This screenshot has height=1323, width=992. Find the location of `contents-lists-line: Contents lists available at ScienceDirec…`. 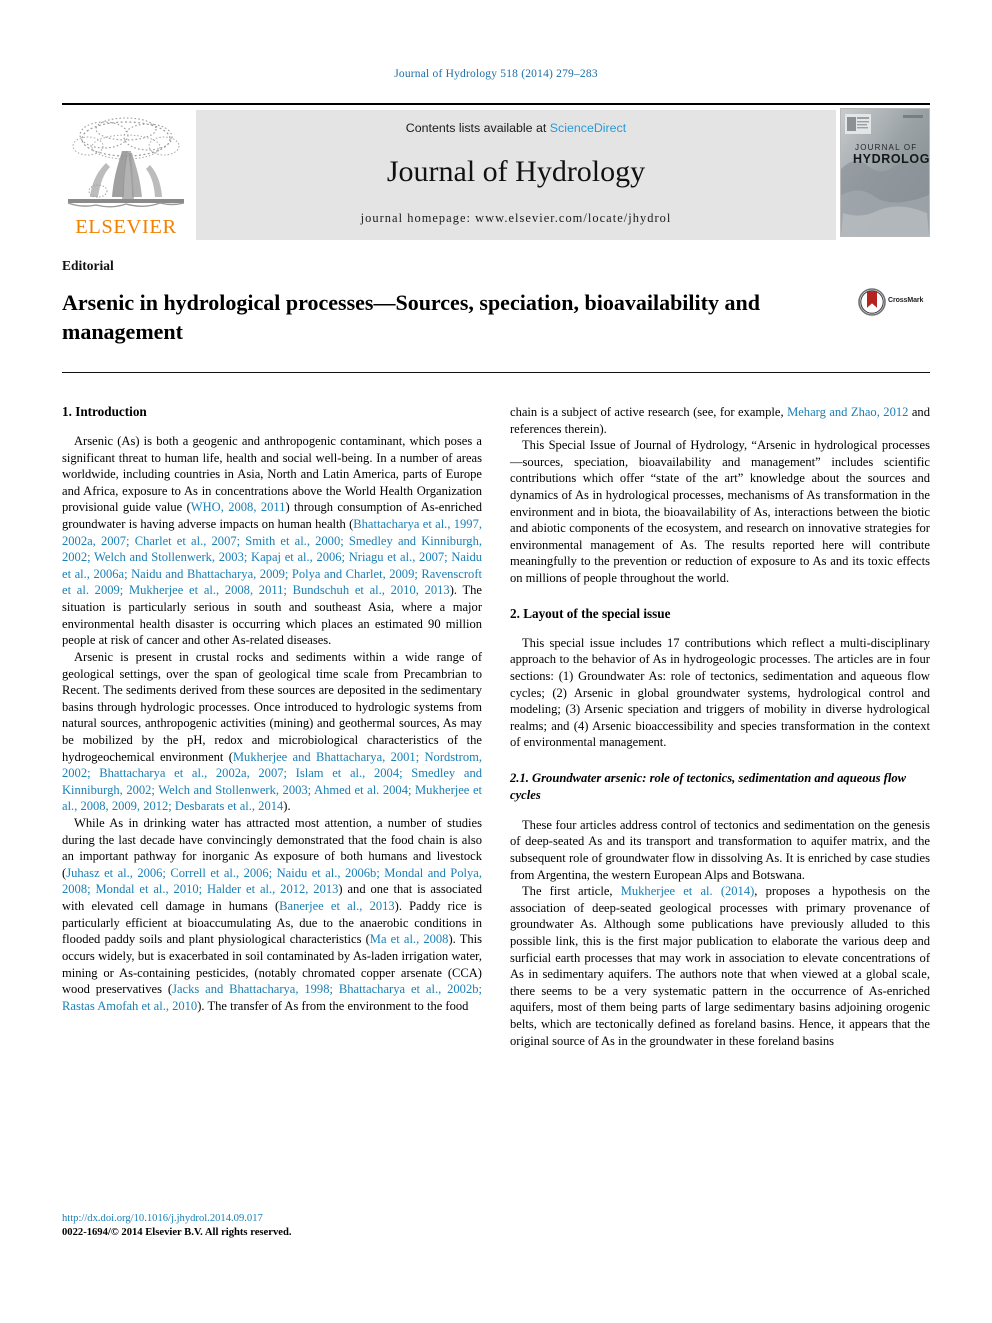

contents-lists-line: Contents lists available at ScienceDirec… is located at coordinates (516, 128).